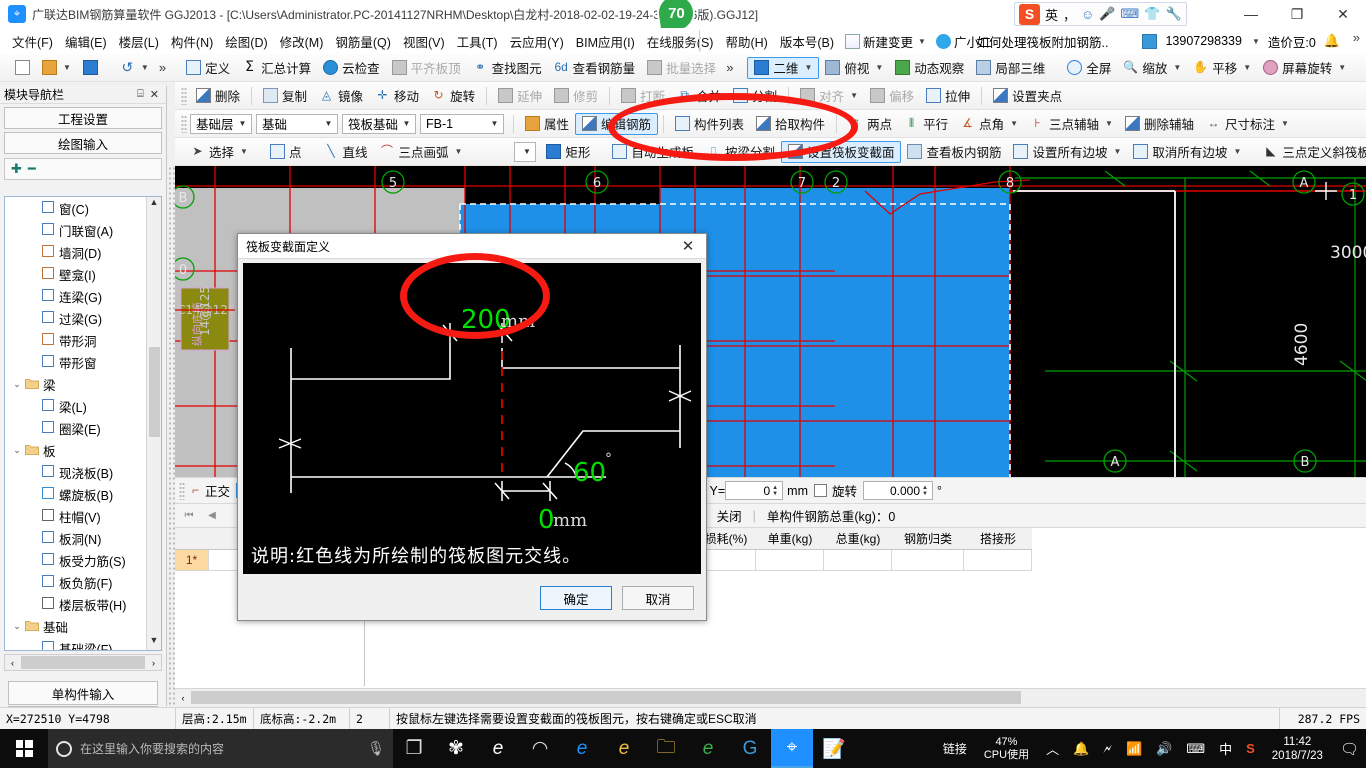 This screenshot has width=1366, height=768. Describe the element at coordinates (922, 41) in the screenshot. I see `chevron-down-icon: ▼` at that location.